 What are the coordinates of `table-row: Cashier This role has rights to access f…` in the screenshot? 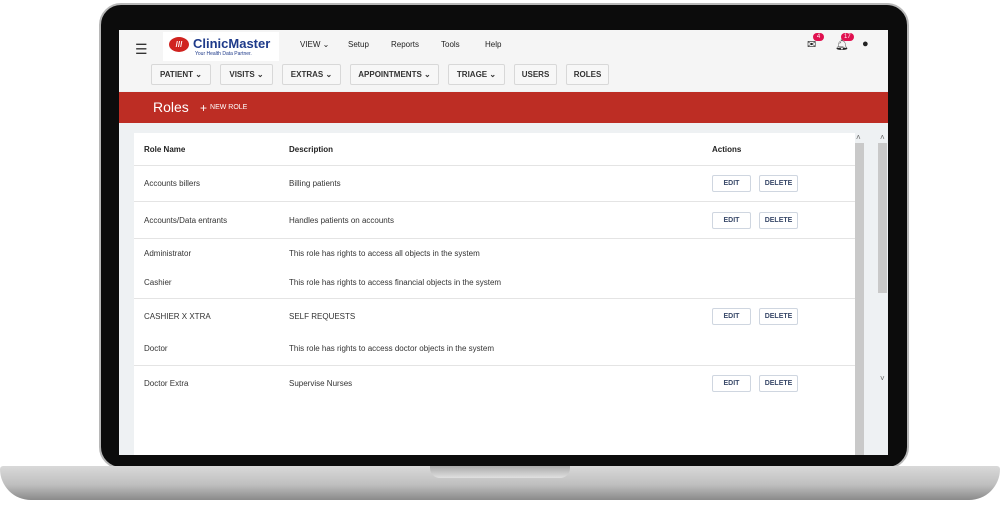 It's located at (494, 283).